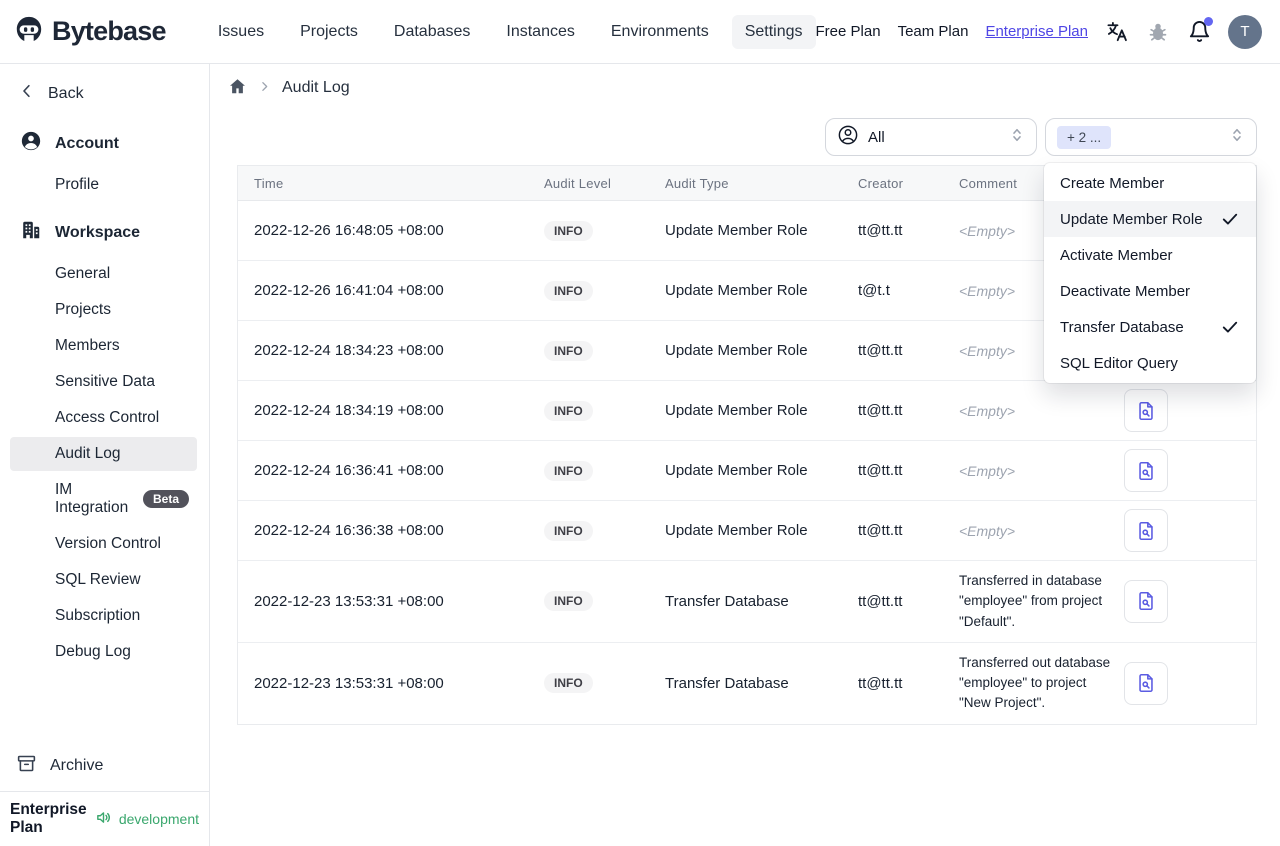 The image size is (1280, 846). I want to click on cell-time: 2022-12-24 18:34:23 +08:00, so click(349, 350).